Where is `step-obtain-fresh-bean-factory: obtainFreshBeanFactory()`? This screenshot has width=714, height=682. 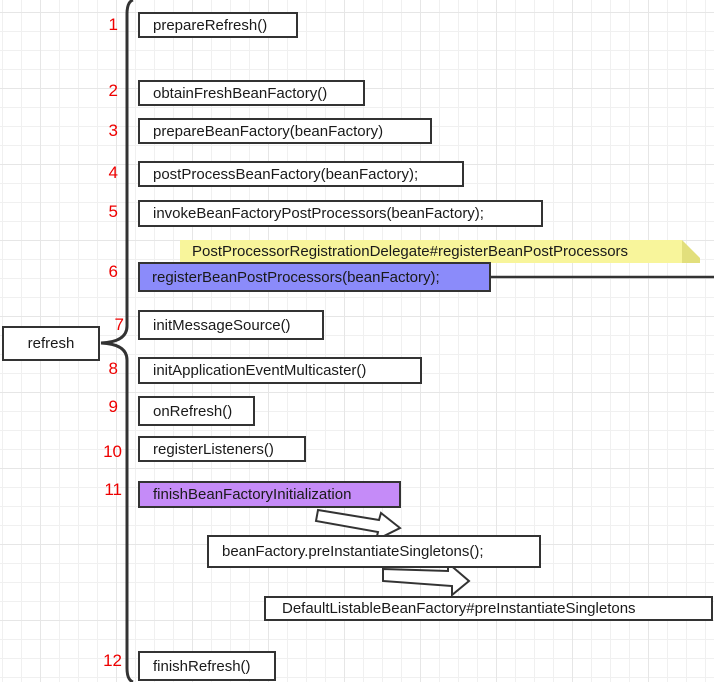
step-obtain-fresh-bean-factory: obtainFreshBeanFactory() is located at coordinates (251, 93).